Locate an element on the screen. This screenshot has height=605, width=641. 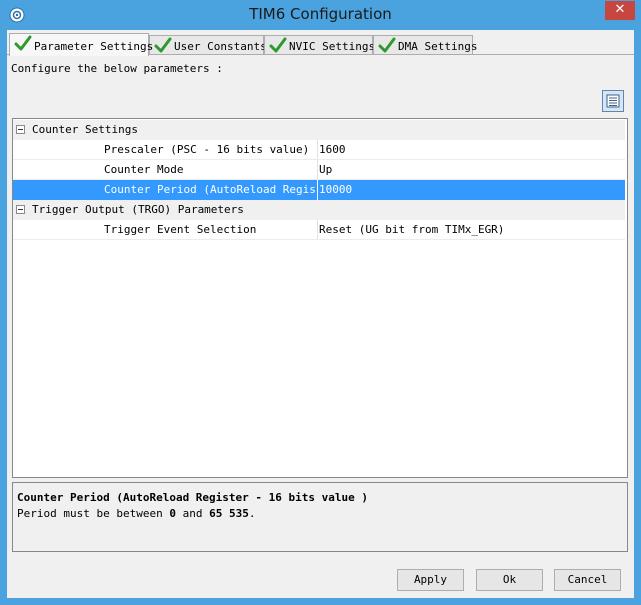
title-bar: TIM6 Configuration ✕ is located at coordinates (320, 15).